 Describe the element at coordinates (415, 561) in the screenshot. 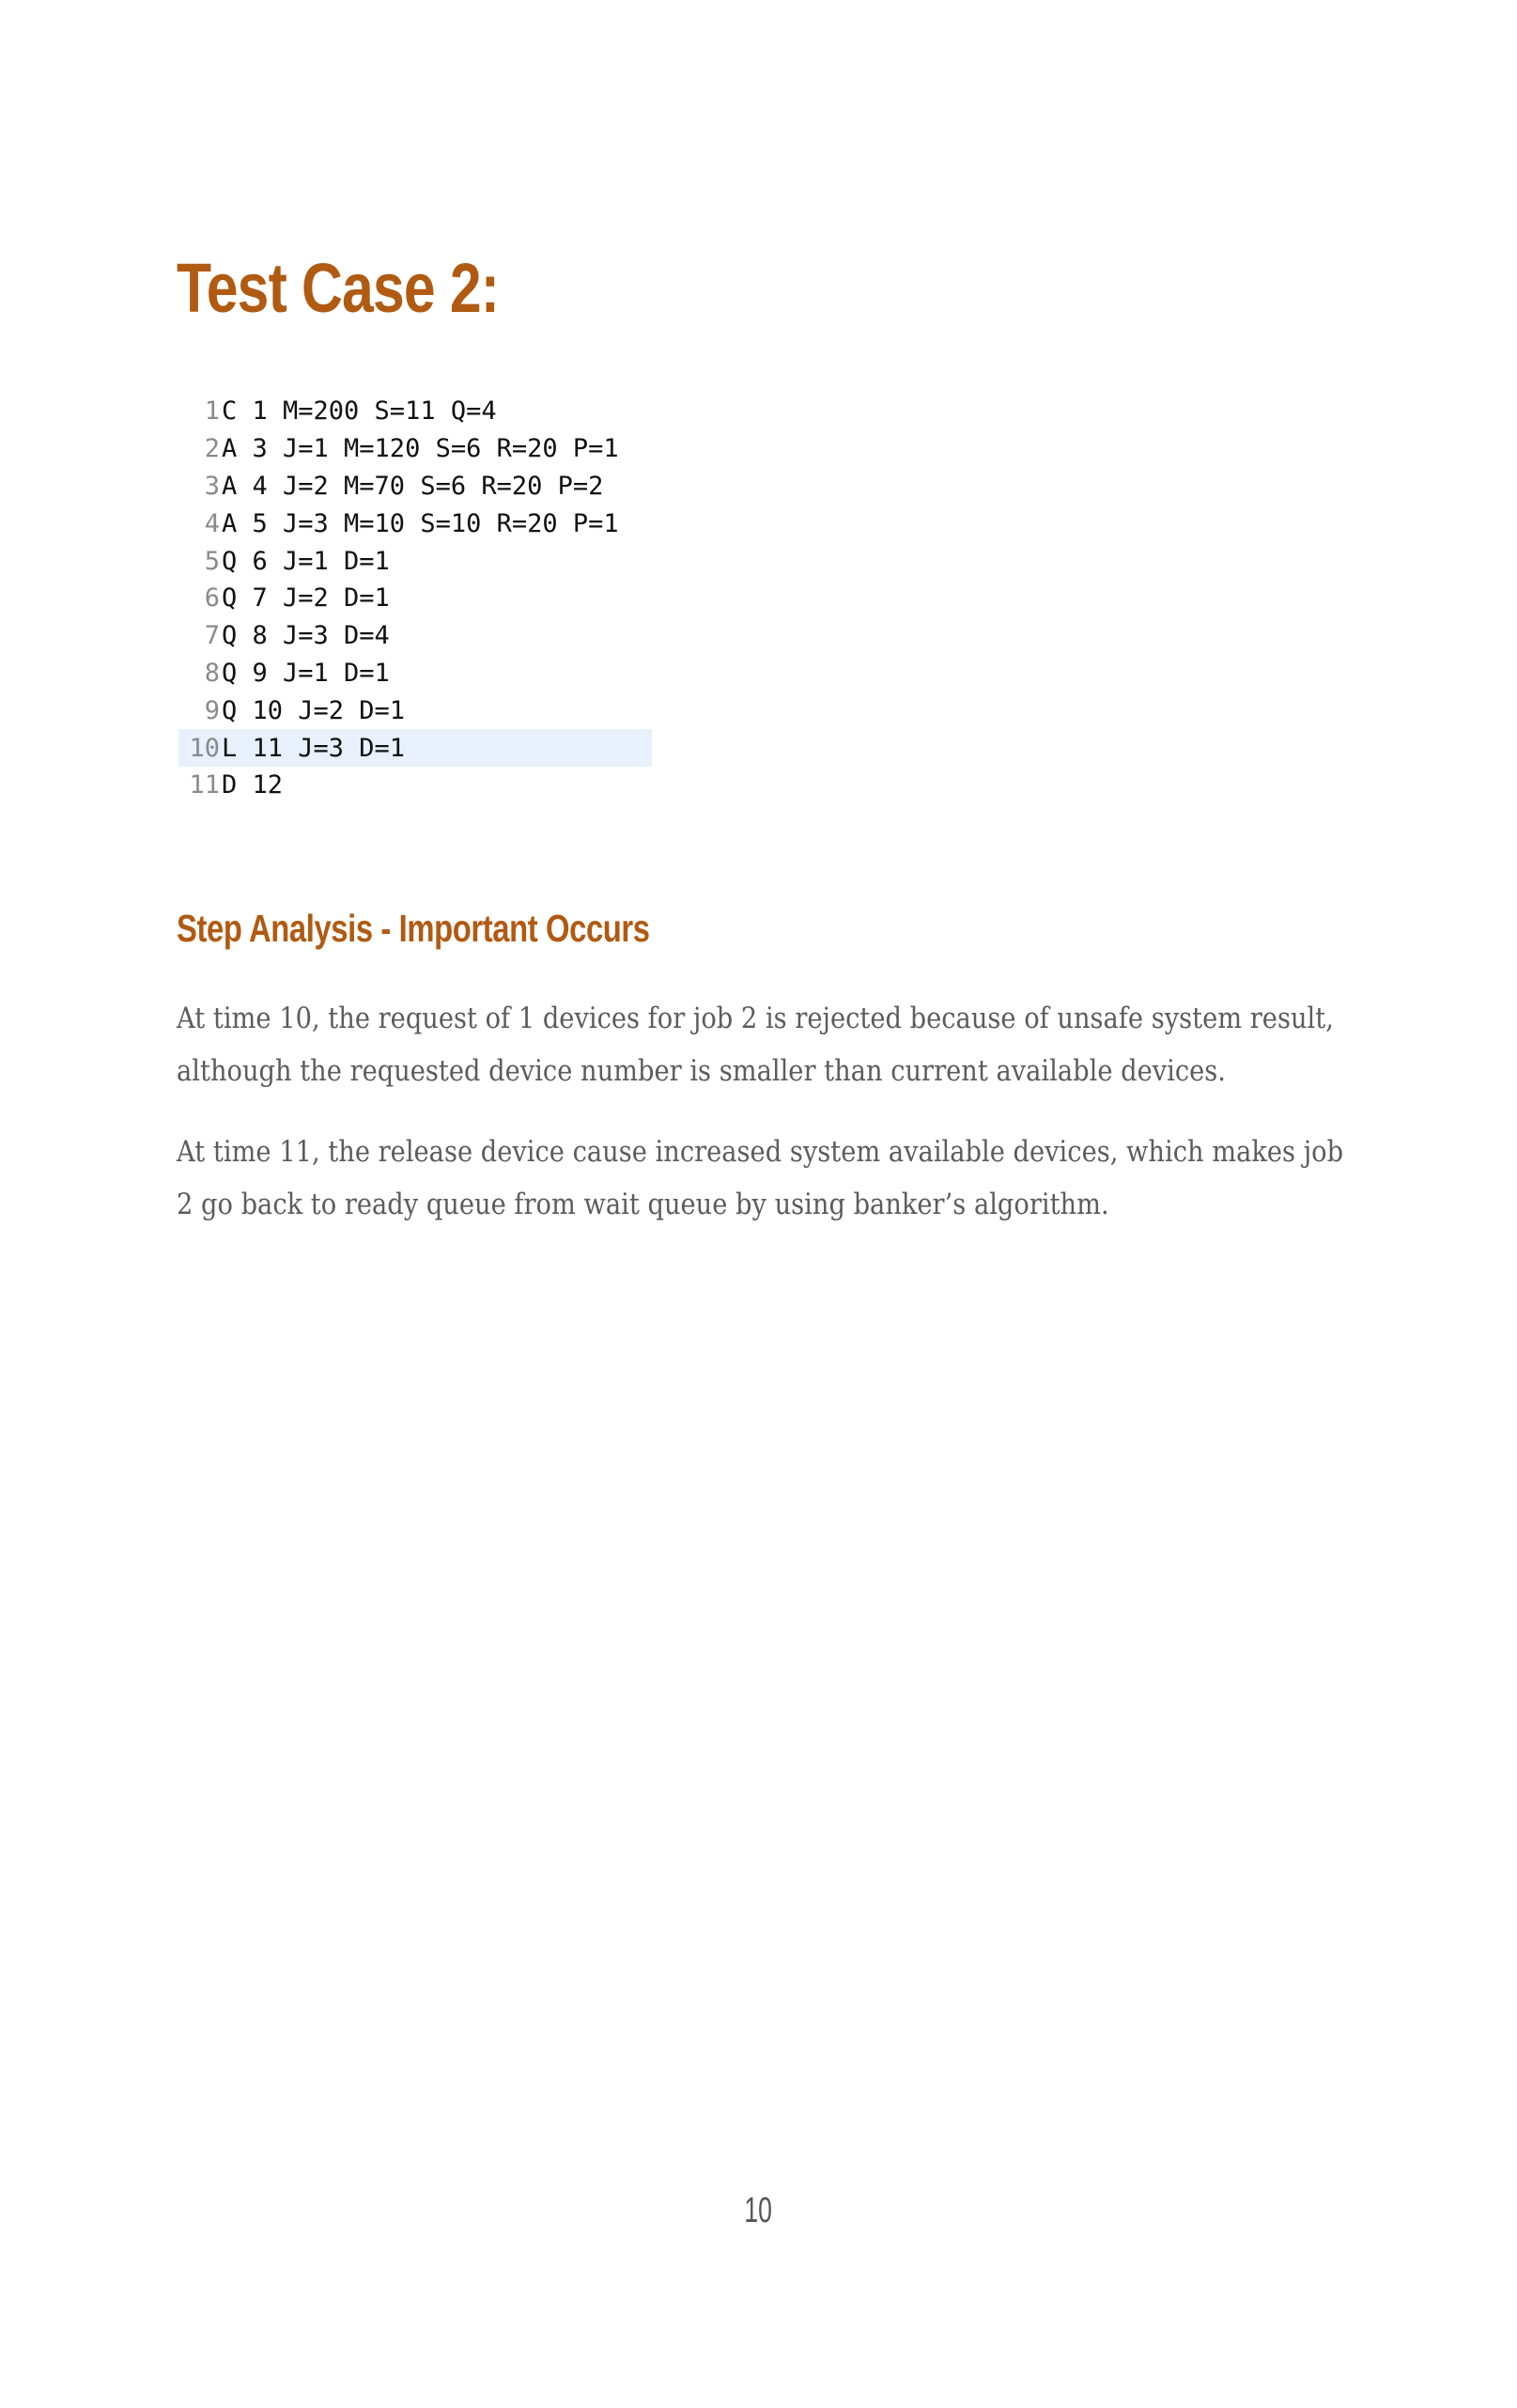

I see `code-line: 5 Q 6 J=1 D=1` at that location.